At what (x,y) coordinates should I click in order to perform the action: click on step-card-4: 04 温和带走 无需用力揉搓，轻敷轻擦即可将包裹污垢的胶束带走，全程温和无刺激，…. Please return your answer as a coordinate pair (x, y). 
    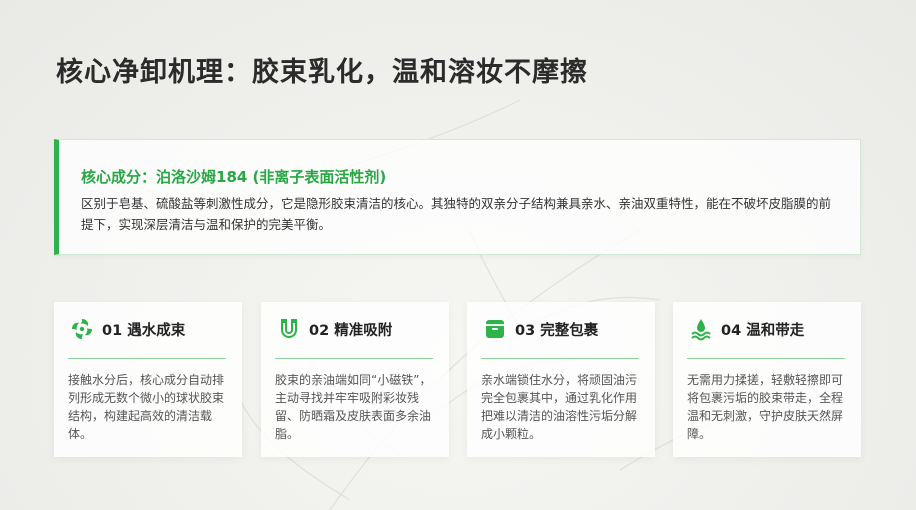
    Looking at the image, I should click on (767, 379).